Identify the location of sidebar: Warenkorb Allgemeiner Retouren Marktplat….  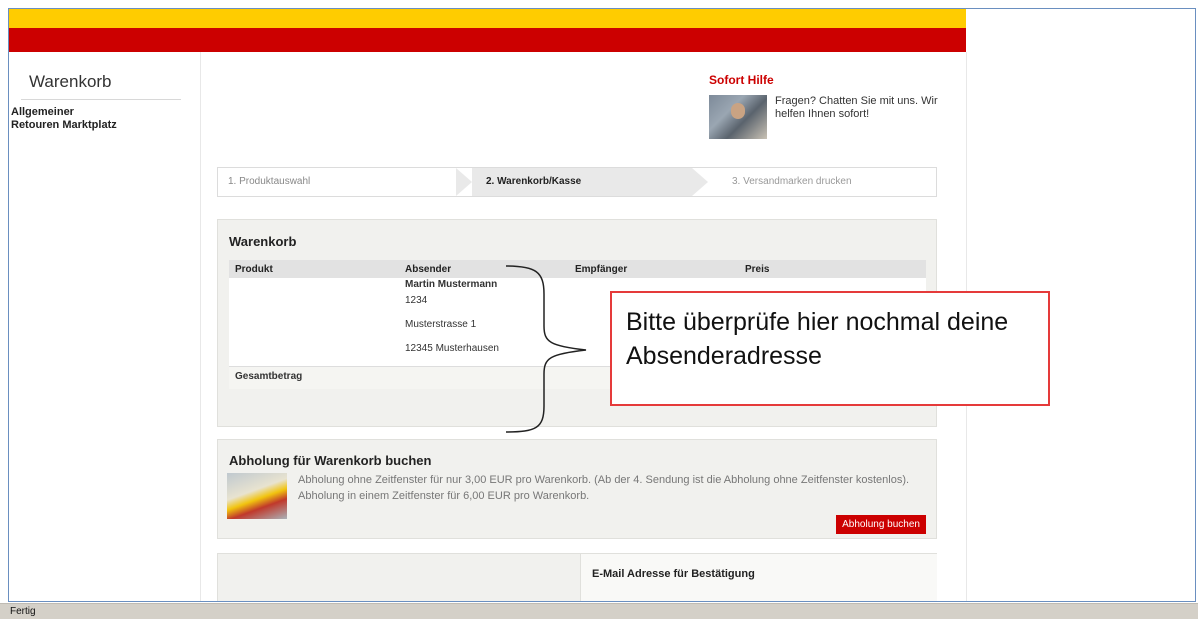
(105, 326).